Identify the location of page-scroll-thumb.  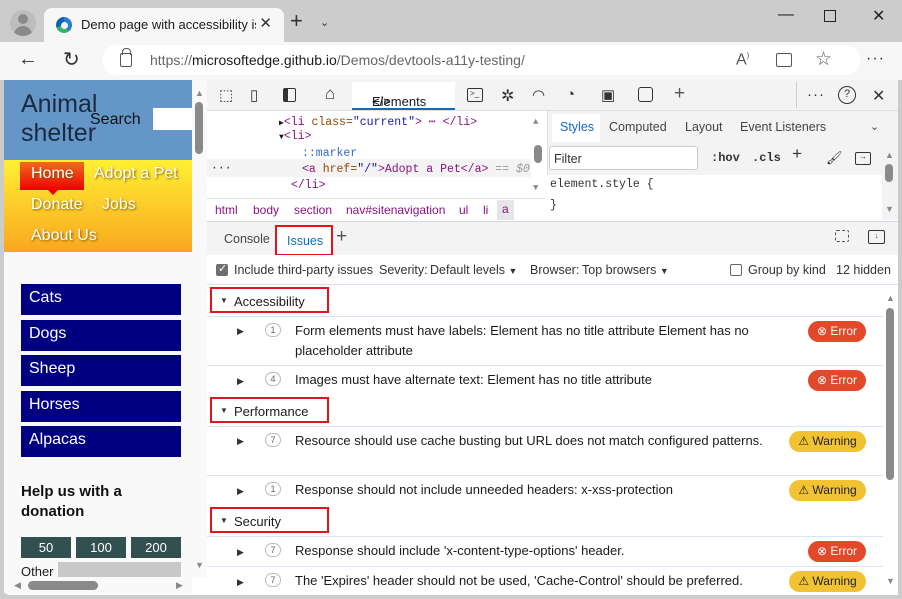
(199, 128).